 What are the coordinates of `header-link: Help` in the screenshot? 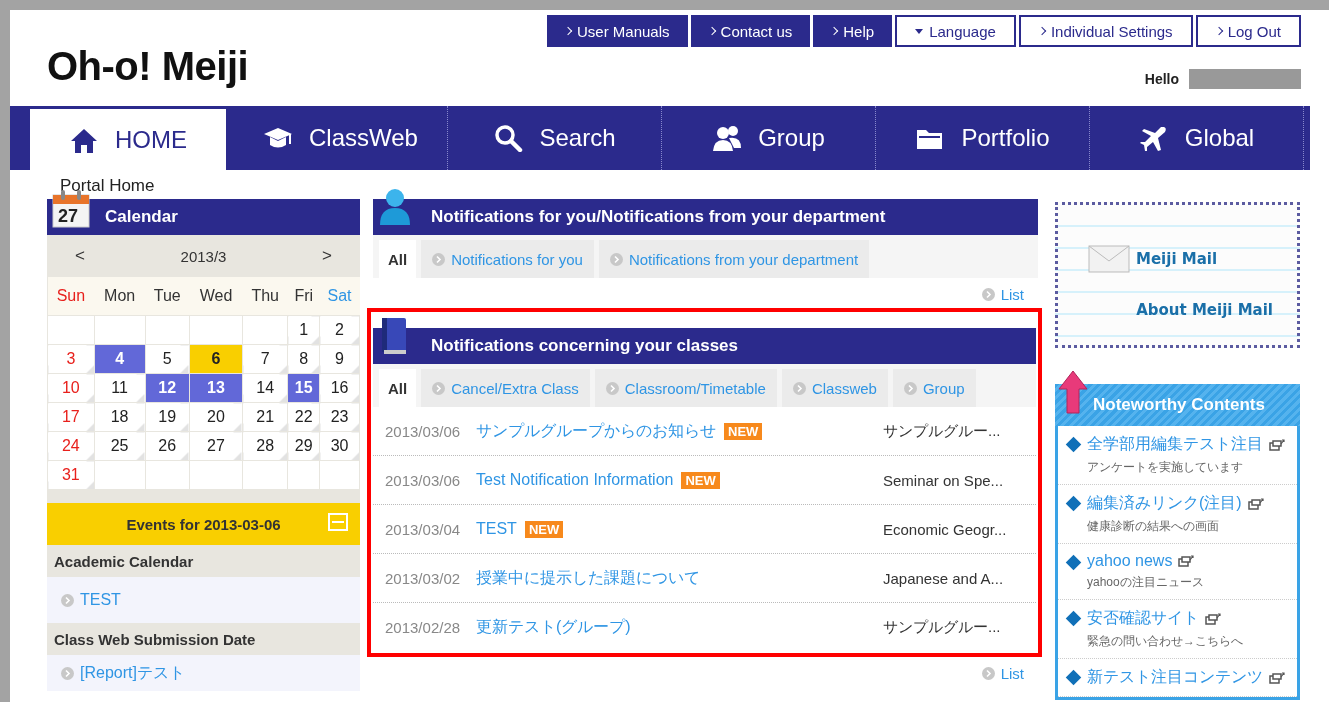 It's located at (853, 31).